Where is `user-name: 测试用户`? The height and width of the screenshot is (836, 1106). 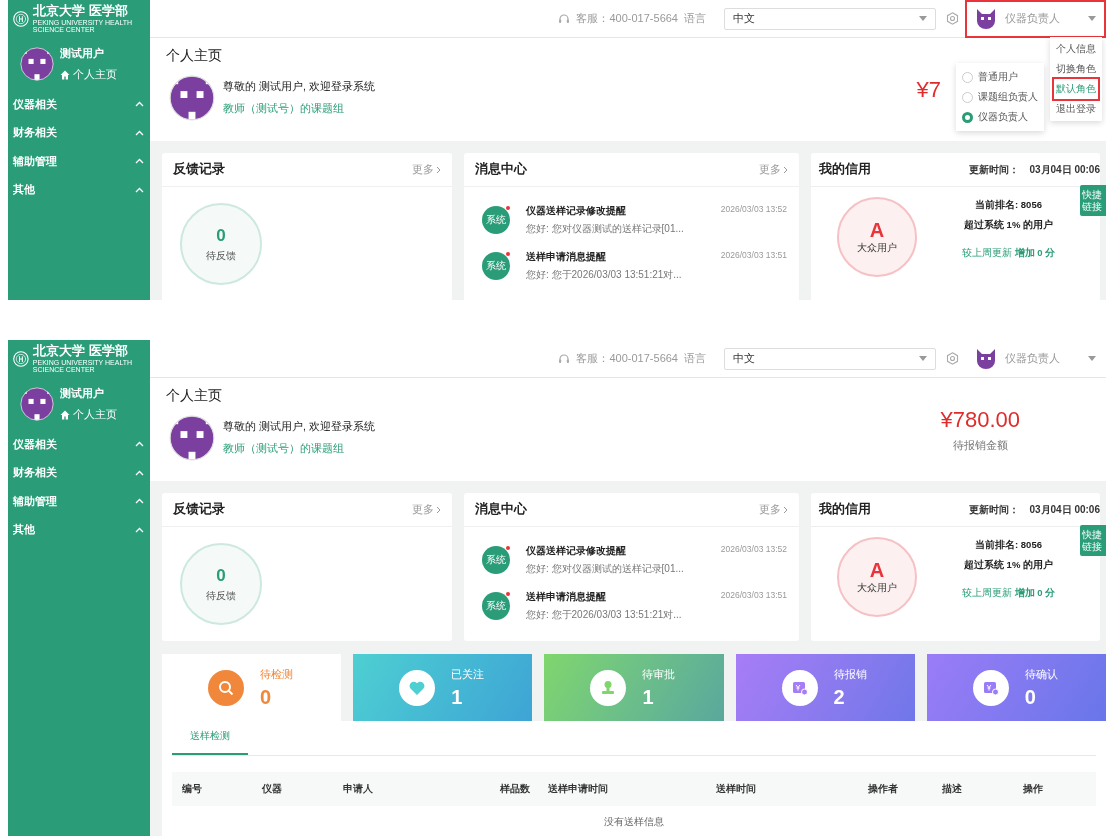
user-name: 测试用户 is located at coordinates (82, 393).